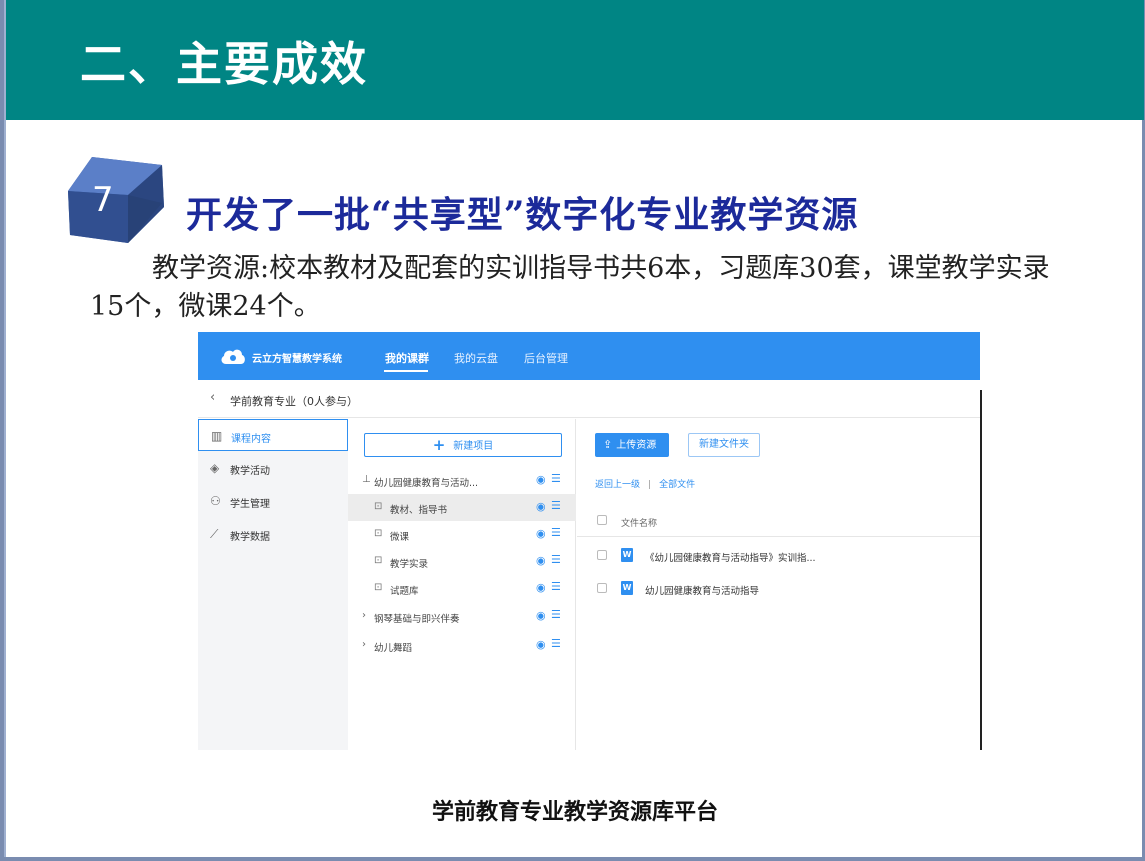 Image resolution: width=1145 pixels, height=861 pixels. What do you see at coordinates (589, 399) in the screenshot?
I see `breadcrumb: ‹ 学前教育专业（0人参与）` at bounding box center [589, 399].